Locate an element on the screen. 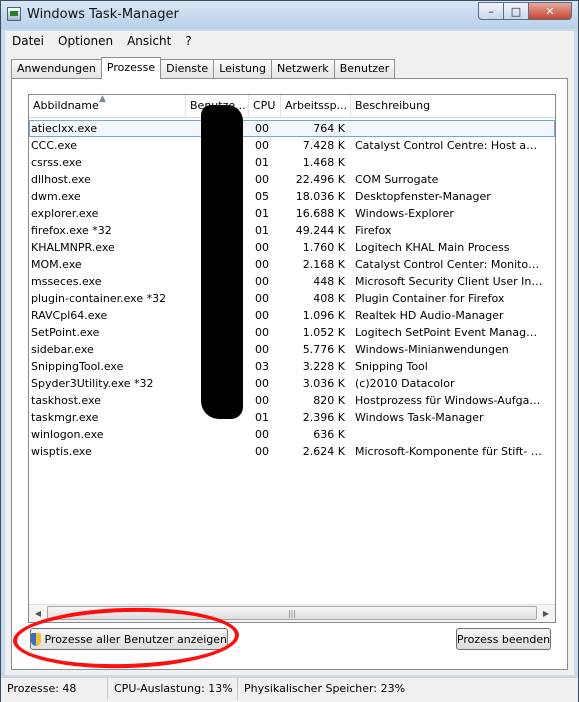 The image size is (579, 702). table-row: atieclxx.exe 00 764 K is located at coordinates (292, 128).